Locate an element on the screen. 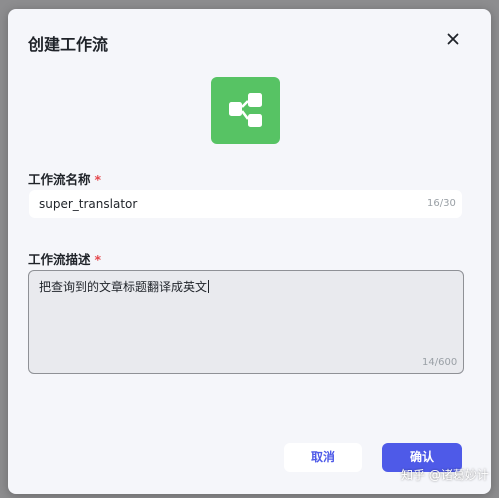 The width and height of the screenshot is (499, 498). name-label-text: 工作流名称 is located at coordinates (59, 179).